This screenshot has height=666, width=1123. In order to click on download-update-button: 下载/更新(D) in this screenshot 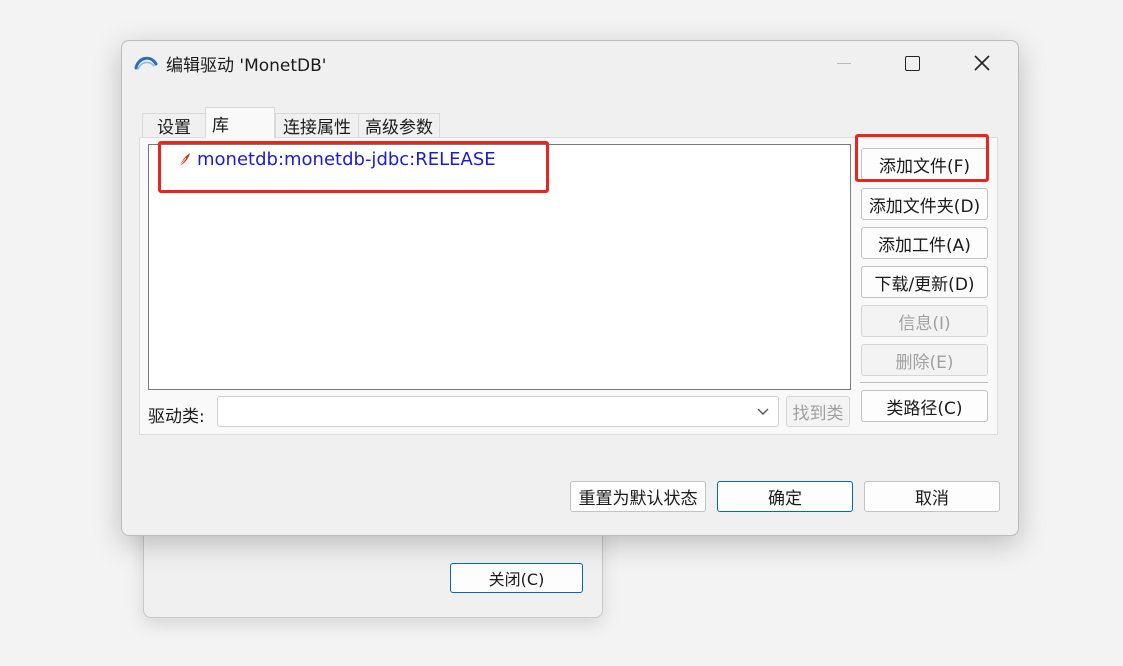, I will do `click(924, 282)`.